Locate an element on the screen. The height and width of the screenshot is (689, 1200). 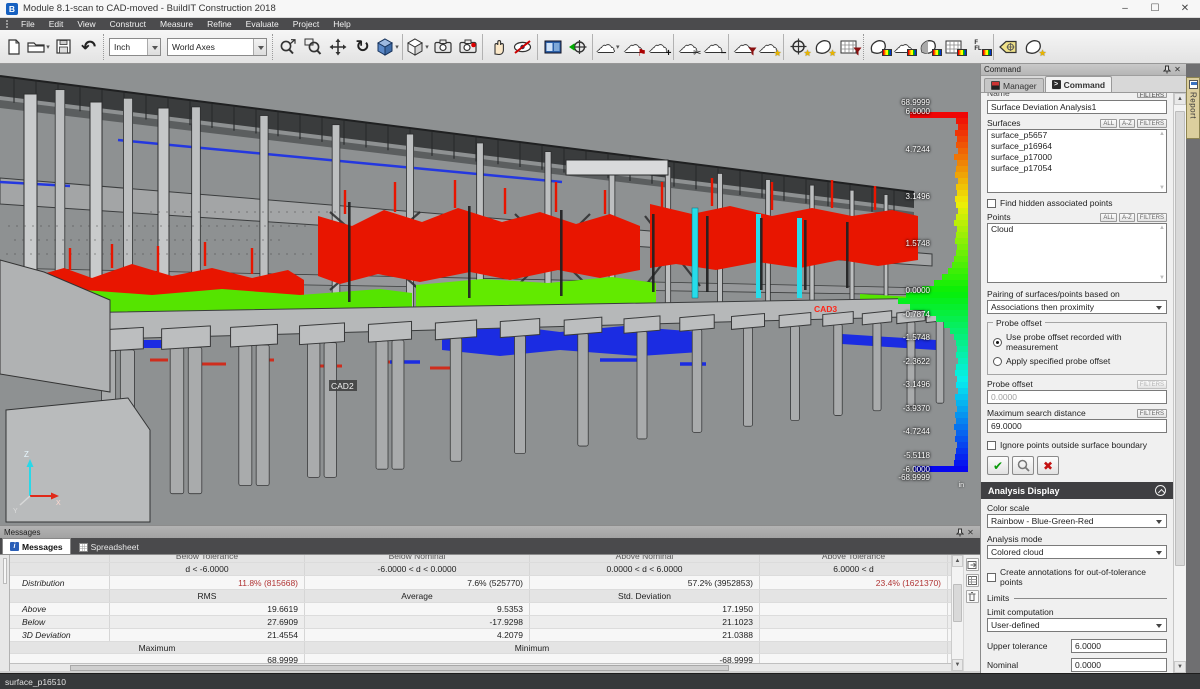
touch-select-button is located at coordinates (497, 46).